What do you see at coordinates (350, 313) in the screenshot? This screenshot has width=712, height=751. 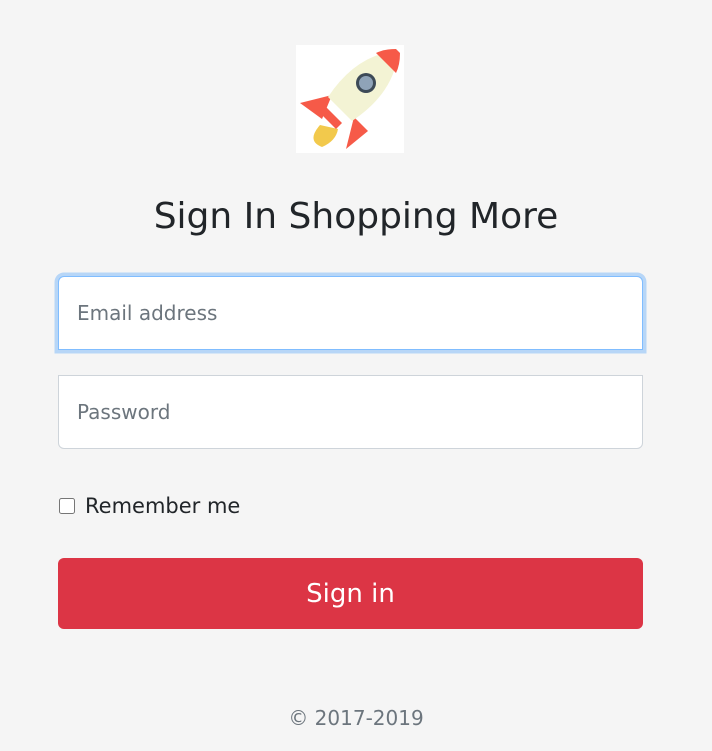 I see `email-field` at bounding box center [350, 313].